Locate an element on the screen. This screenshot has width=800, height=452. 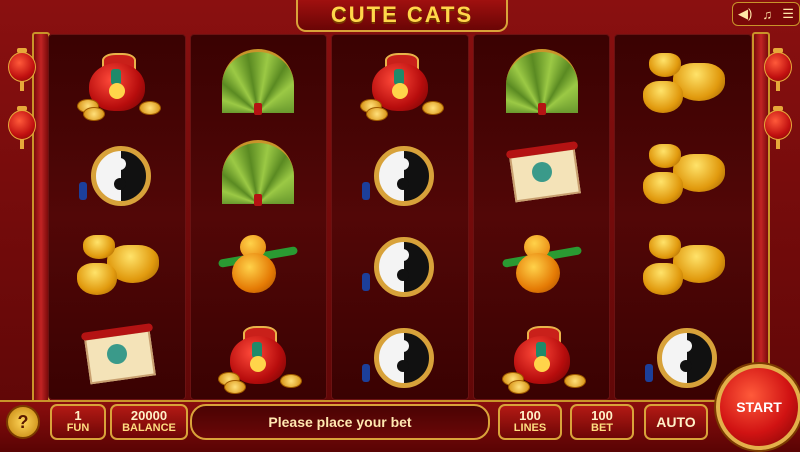
start-button: START is located at coordinates (758, 407).